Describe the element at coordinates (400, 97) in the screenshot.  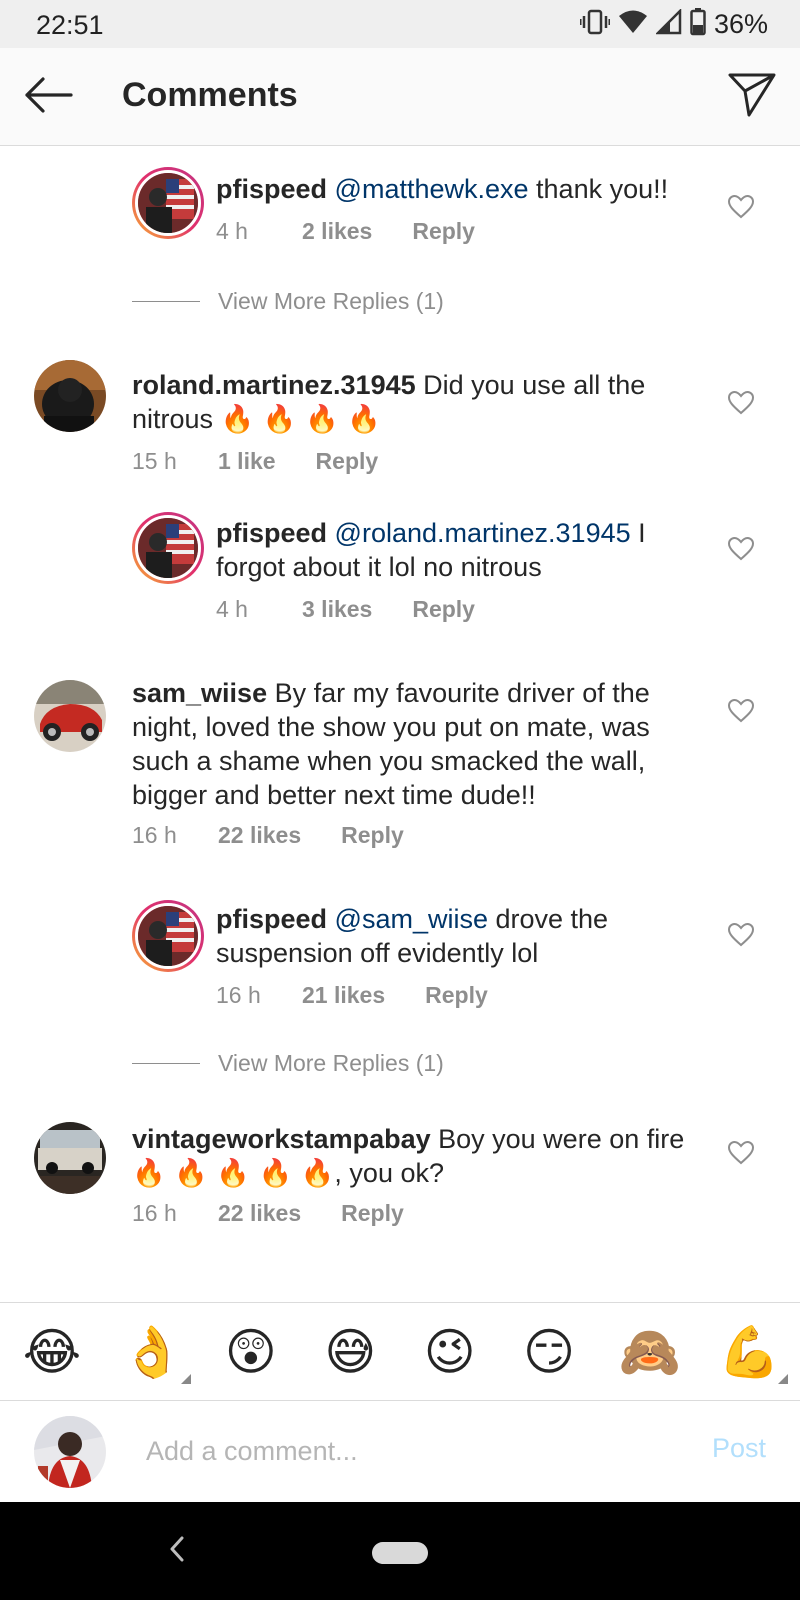
I see `app-header: Comments` at that location.